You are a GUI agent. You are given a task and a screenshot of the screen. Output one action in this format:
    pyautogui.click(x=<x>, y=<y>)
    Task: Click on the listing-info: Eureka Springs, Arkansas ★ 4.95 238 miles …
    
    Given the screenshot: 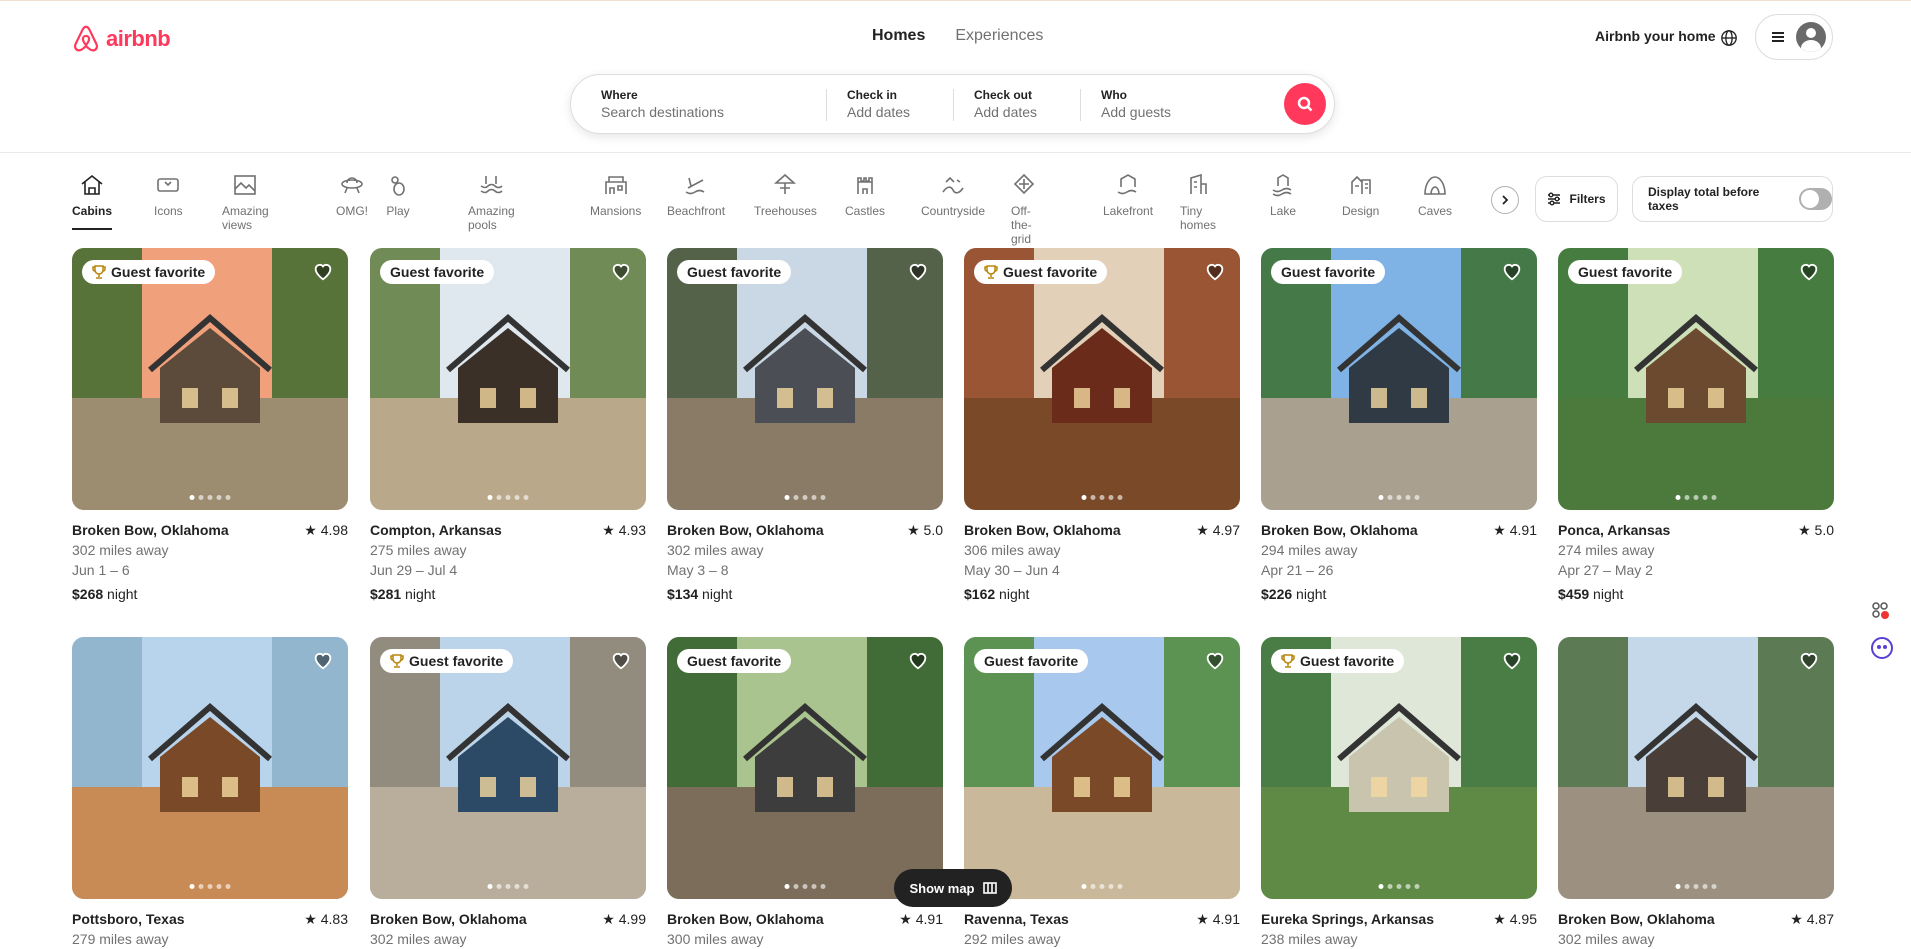 What is the action you would take?
    pyautogui.click(x=1399, y=929)
    